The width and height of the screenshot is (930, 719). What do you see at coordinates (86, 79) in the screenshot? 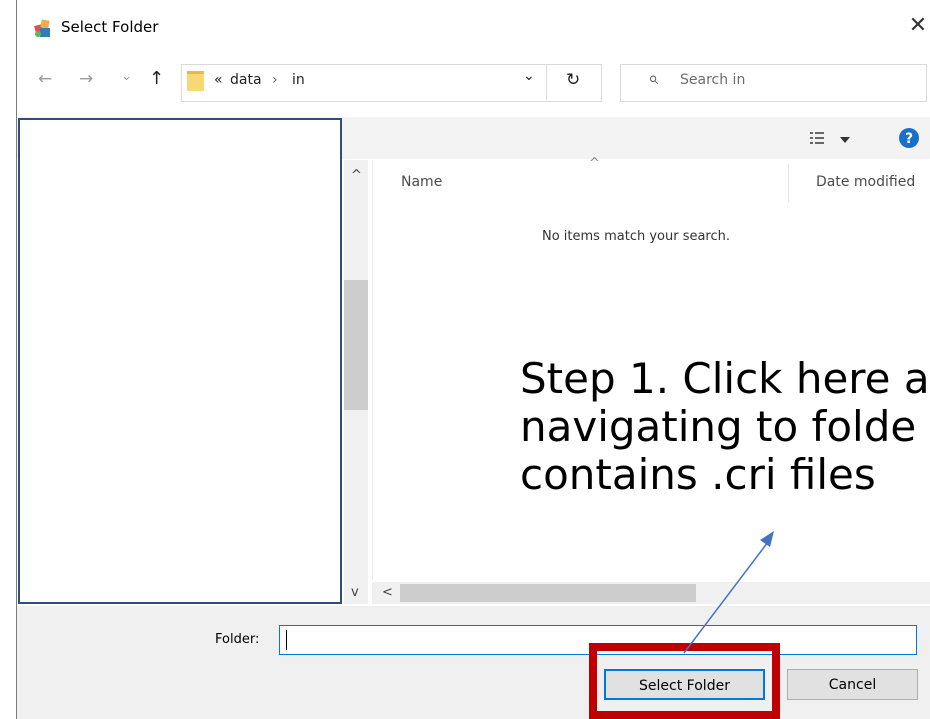
I see `forward-arrow-icon: →` at bounding box center [86, 79].